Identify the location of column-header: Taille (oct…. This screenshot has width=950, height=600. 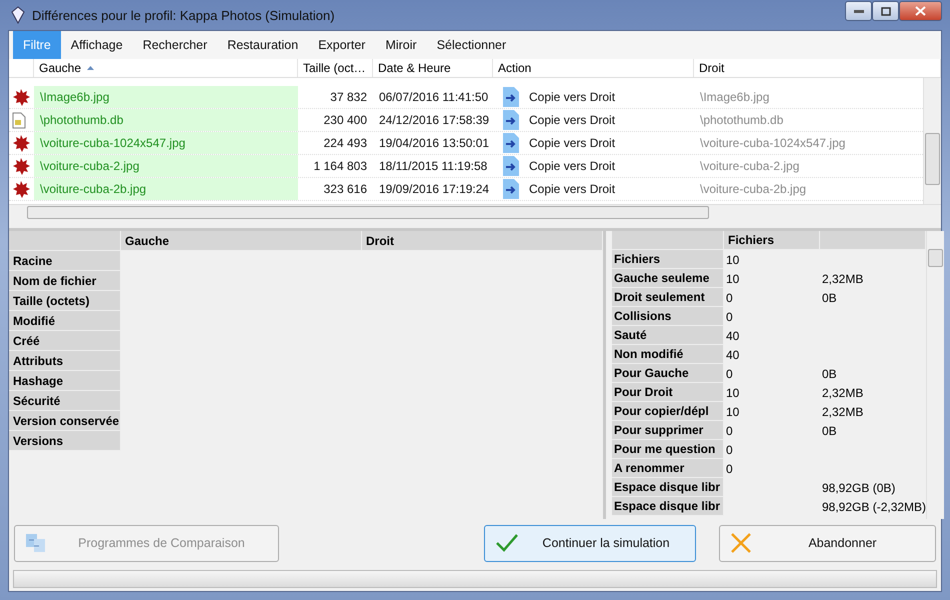
(335, 68).